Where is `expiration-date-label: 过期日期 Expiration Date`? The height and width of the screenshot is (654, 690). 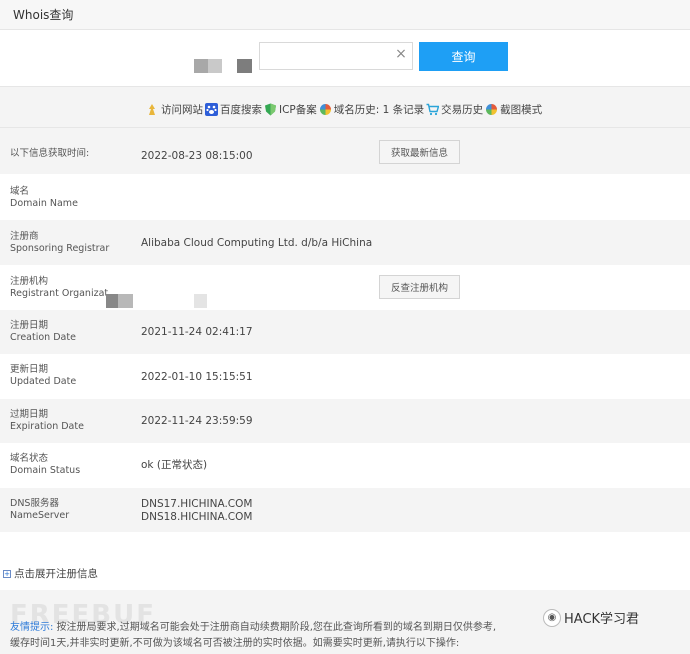
expiration-date-label: 过期日期 Expiration Date is located at coordinates (47, 421).